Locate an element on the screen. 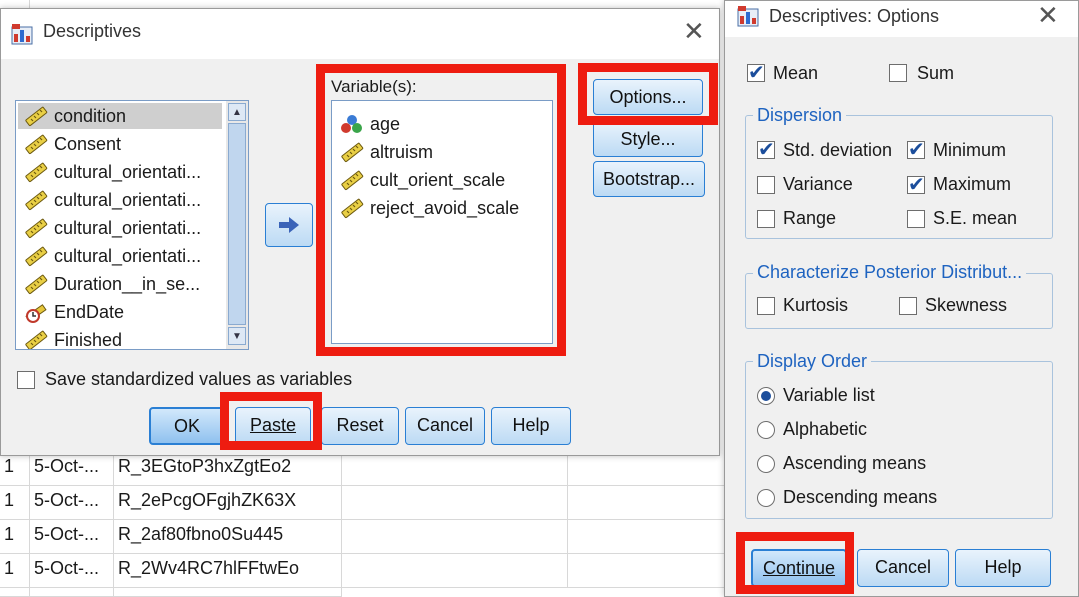 This screenshot has height=597, width=1079. scroll-up-arrow-icon: ▲ is located at coordinates (237, 112).